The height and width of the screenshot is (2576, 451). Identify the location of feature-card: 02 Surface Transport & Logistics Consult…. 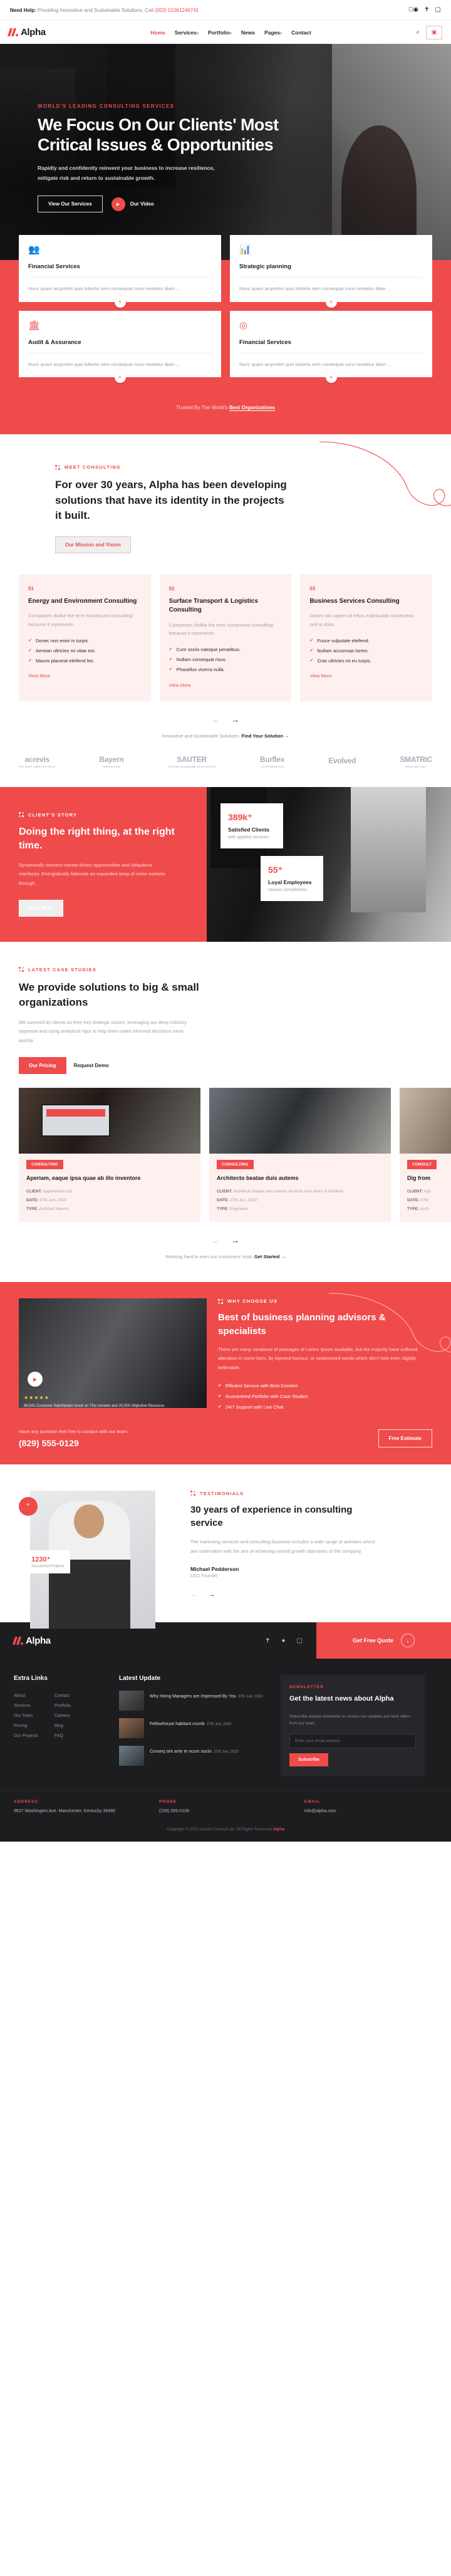
(225, 637).